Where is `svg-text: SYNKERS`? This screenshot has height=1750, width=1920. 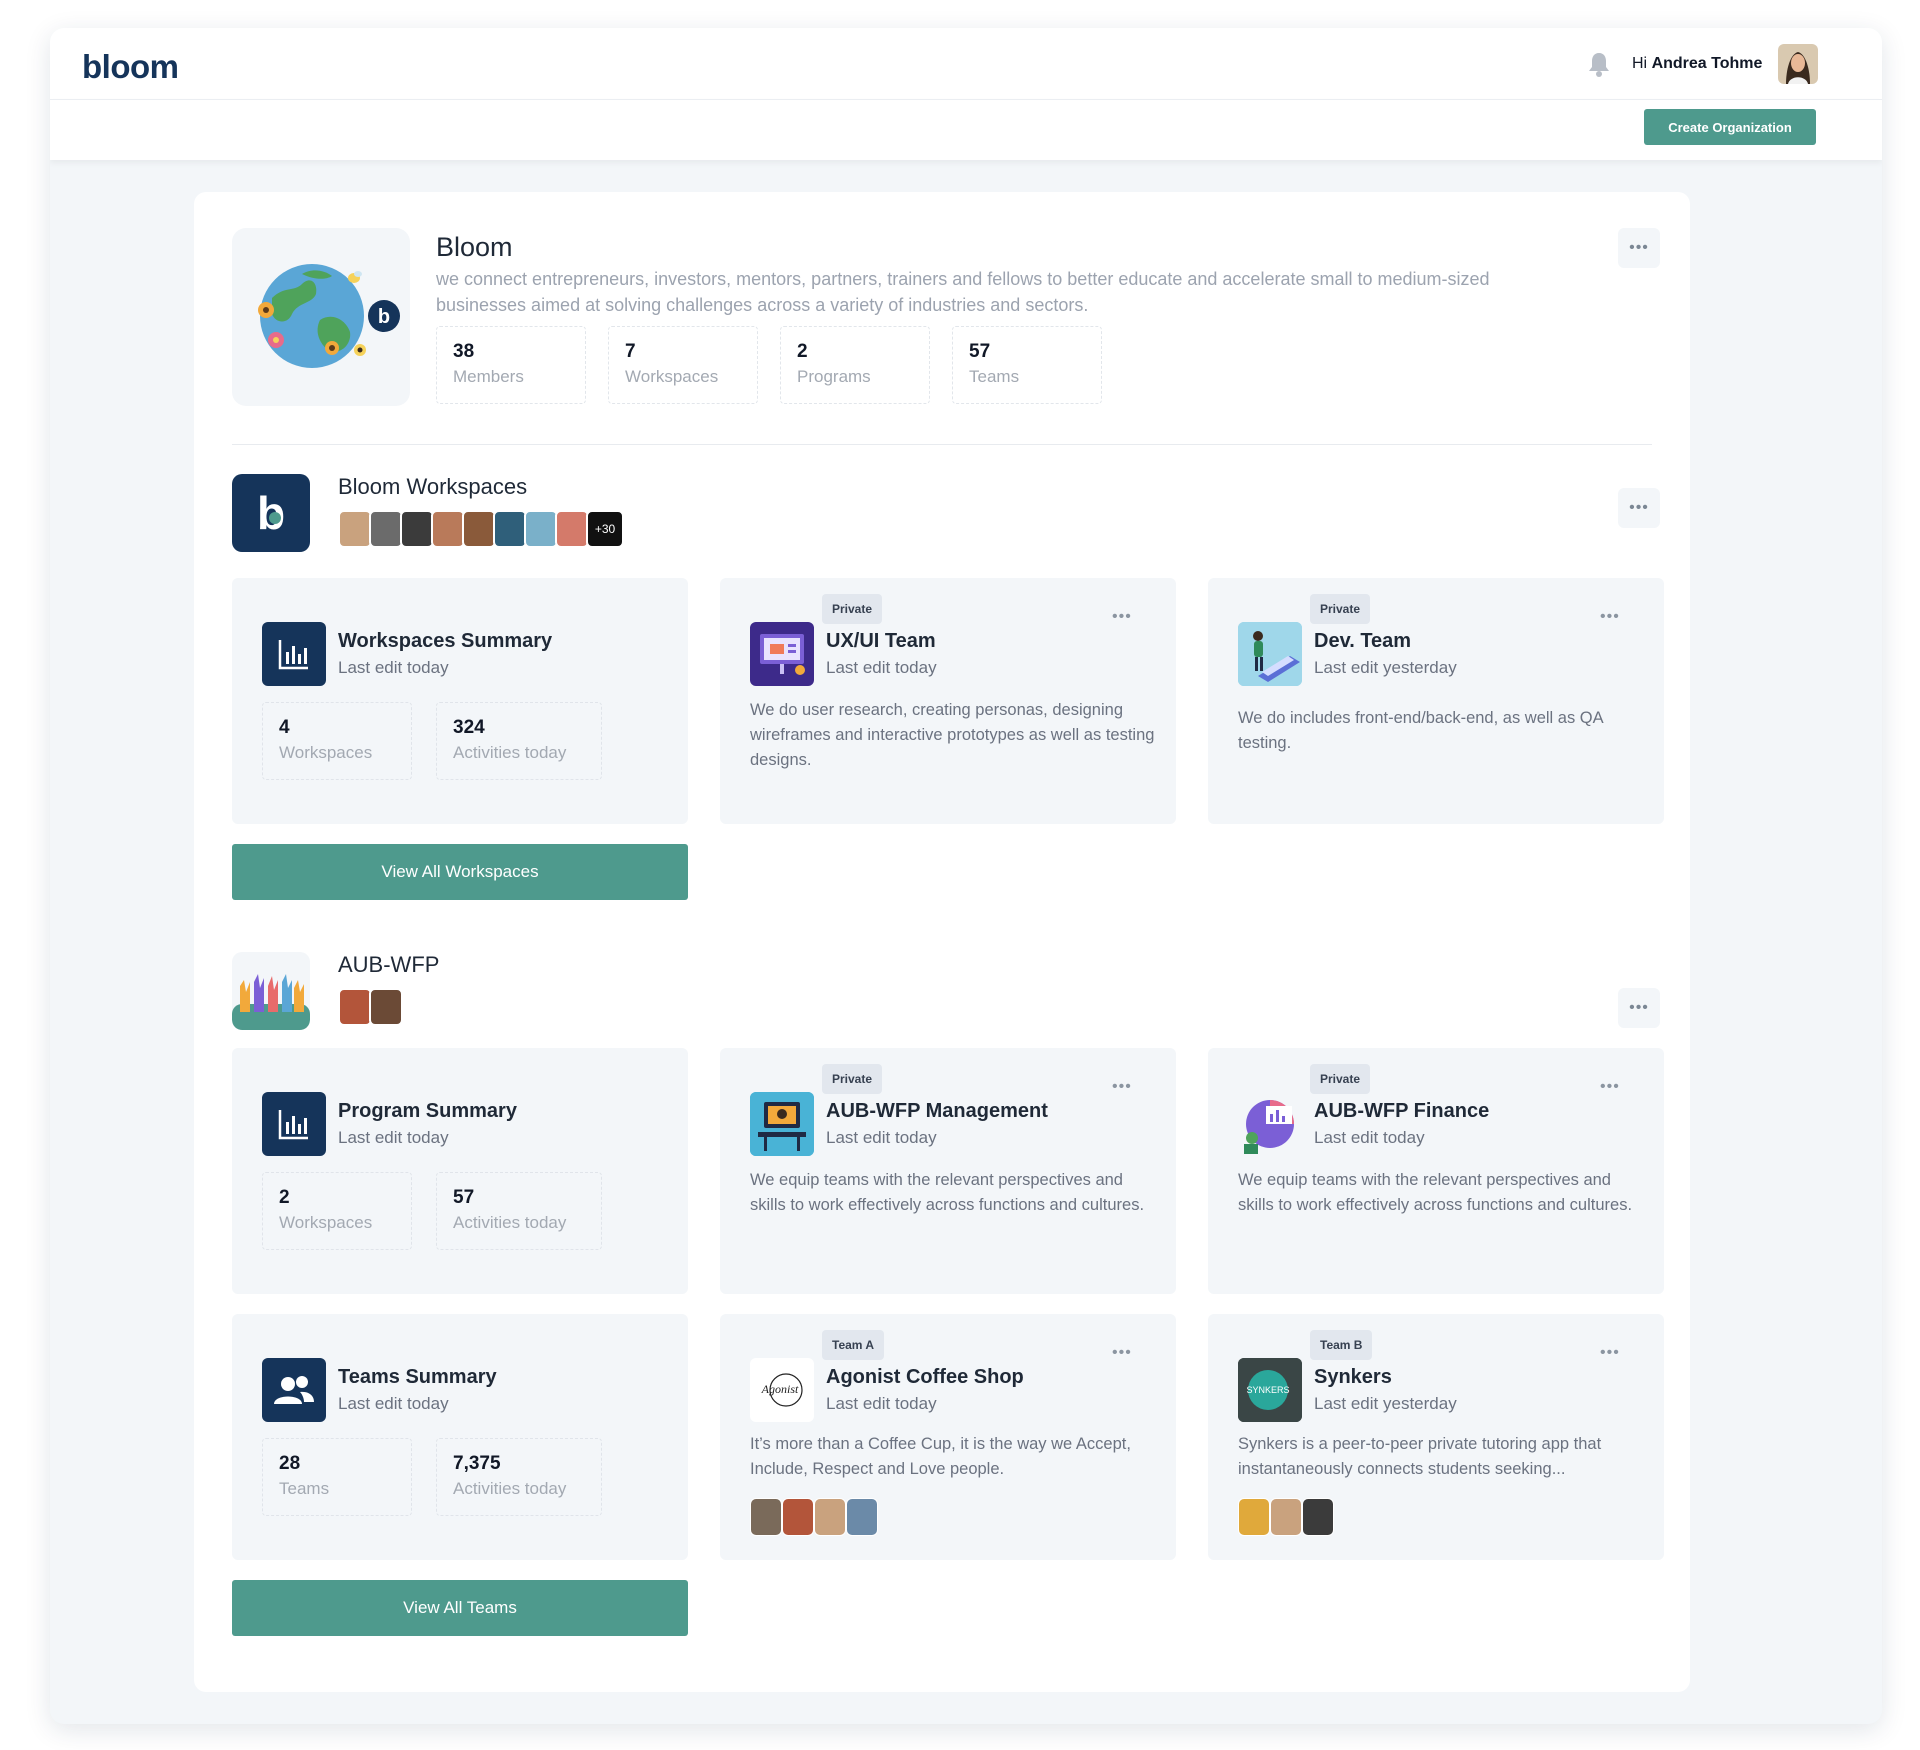 svg-text: SYNKERS is located at coordinates (1267, 1390).